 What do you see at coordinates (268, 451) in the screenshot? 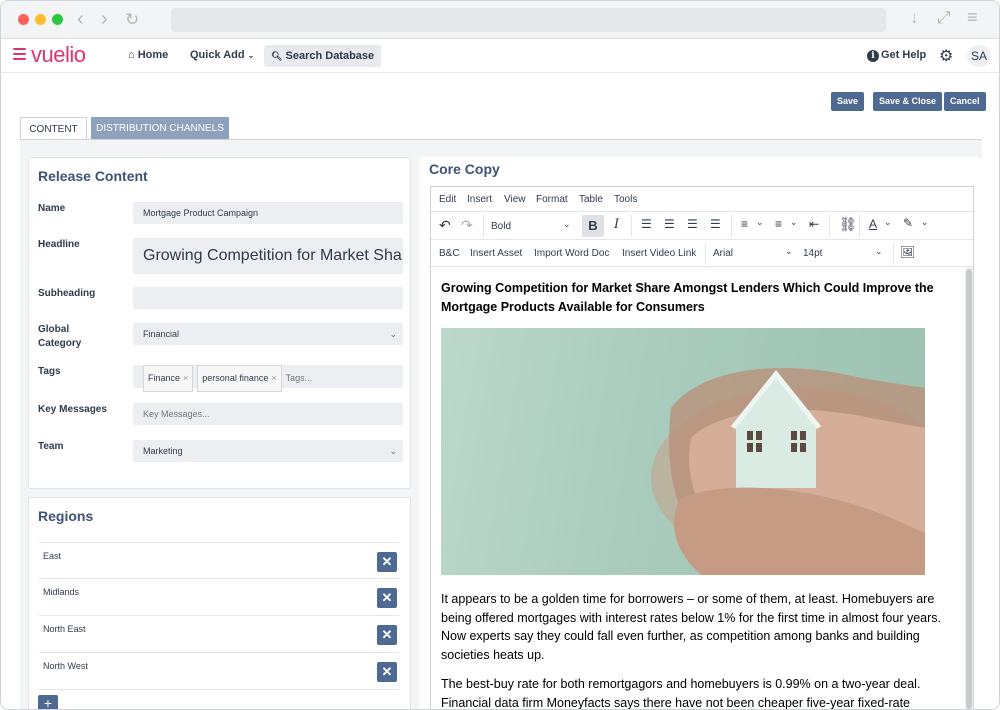
I see `team-select: Marketing ⌄` at bounding box center [268, 451].